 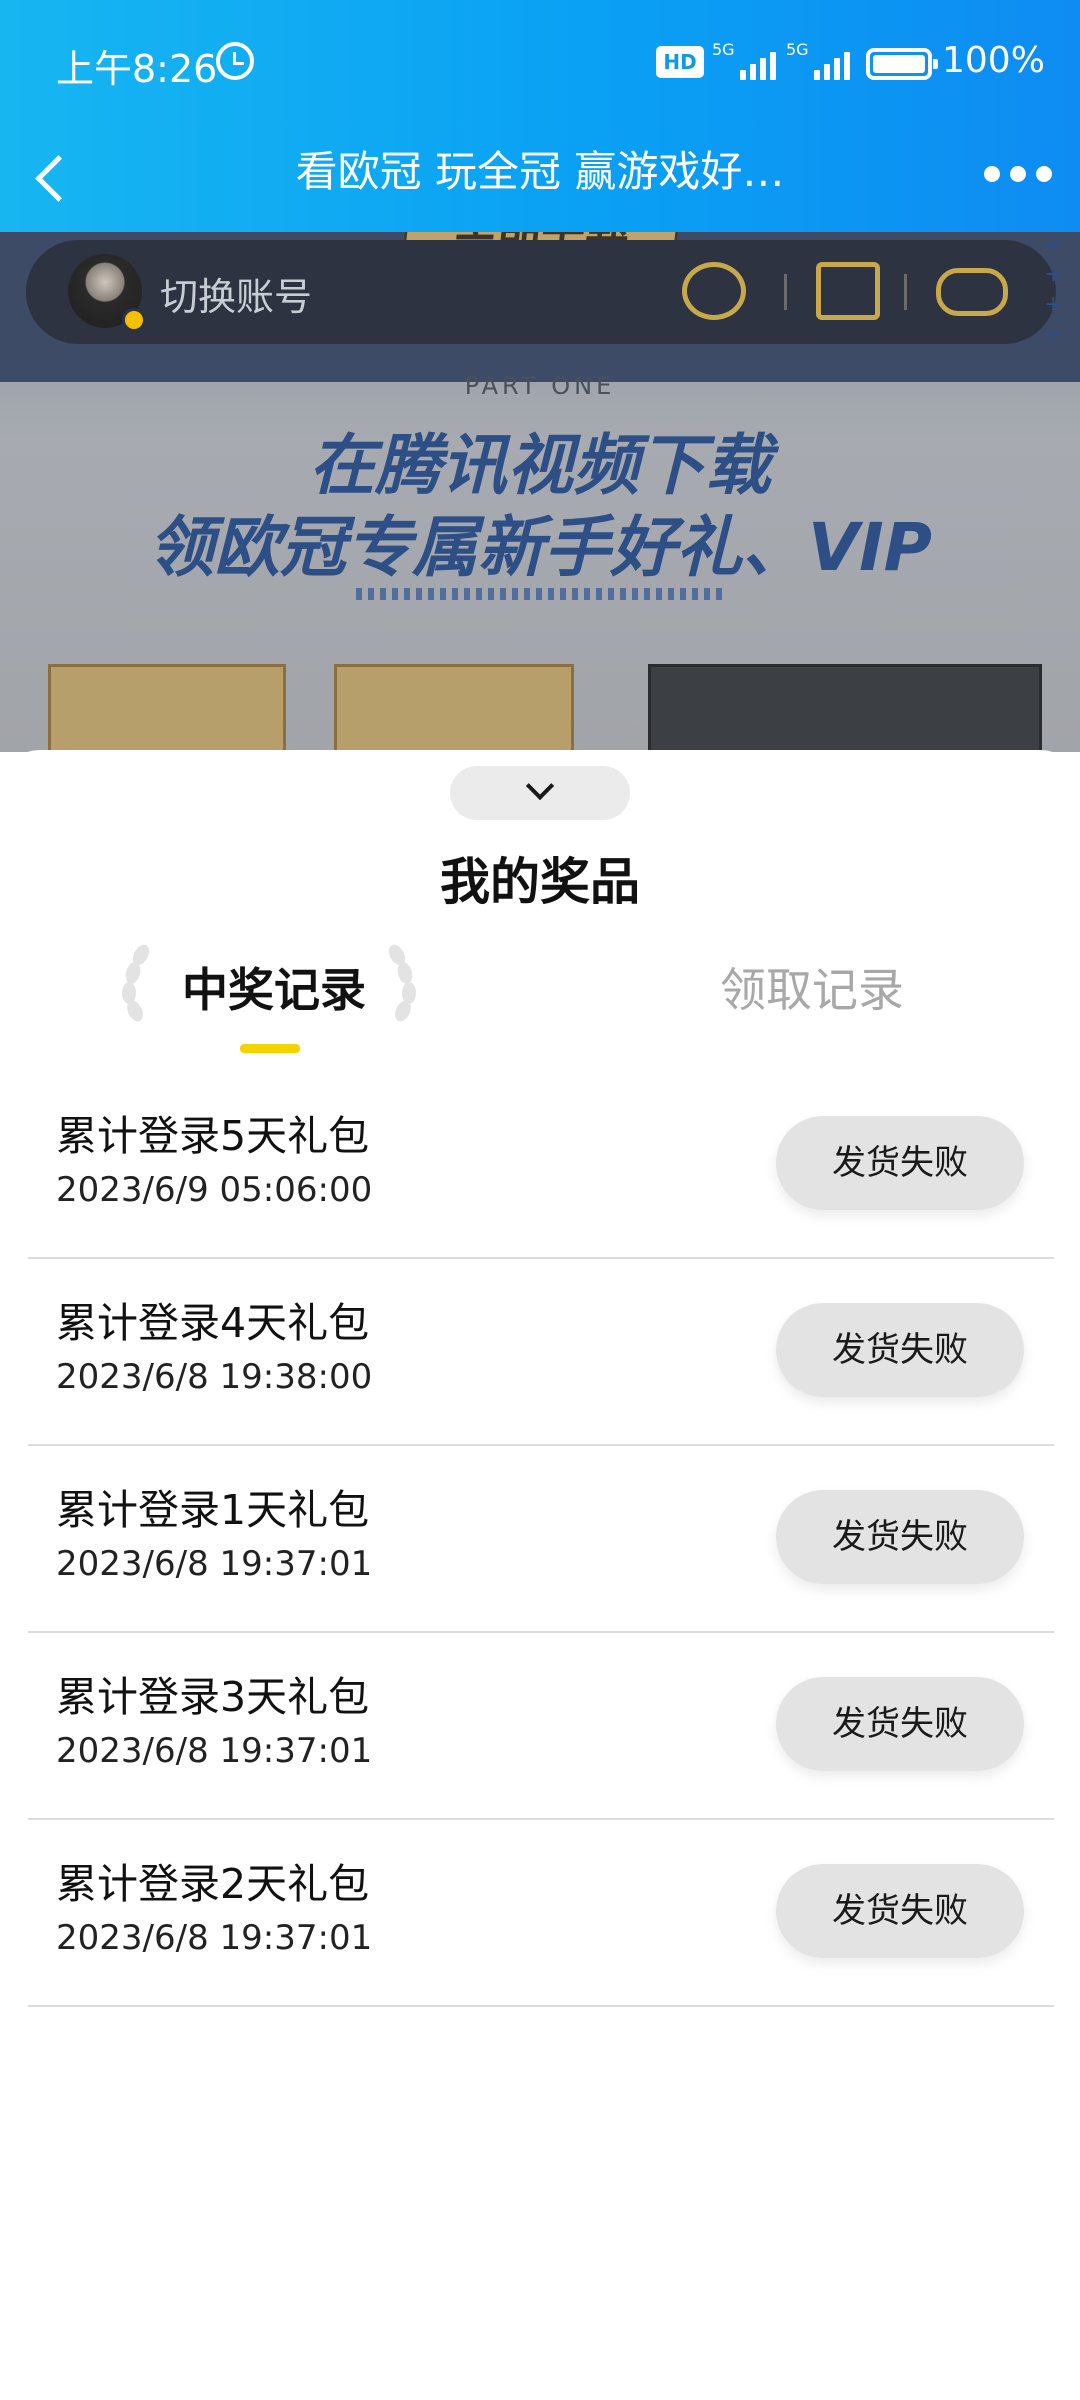 What do you see at coordinates (541, 1913) in the screenshot?
I see `list-item: 累计登录2天礼包 2023/6/8 19:37:01 发货失败` at bounding box center [541, 1913].